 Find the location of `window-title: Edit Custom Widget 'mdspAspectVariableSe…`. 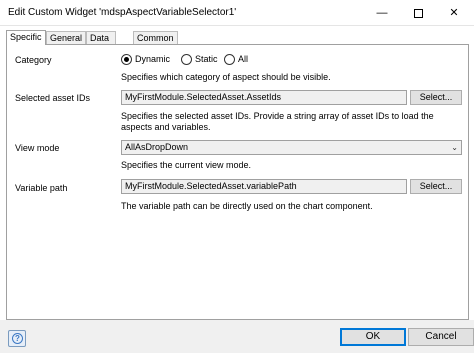

window-title: Edit Custom Widget 'mdspAspectVariableSe… is located at coordinates (122, 12).